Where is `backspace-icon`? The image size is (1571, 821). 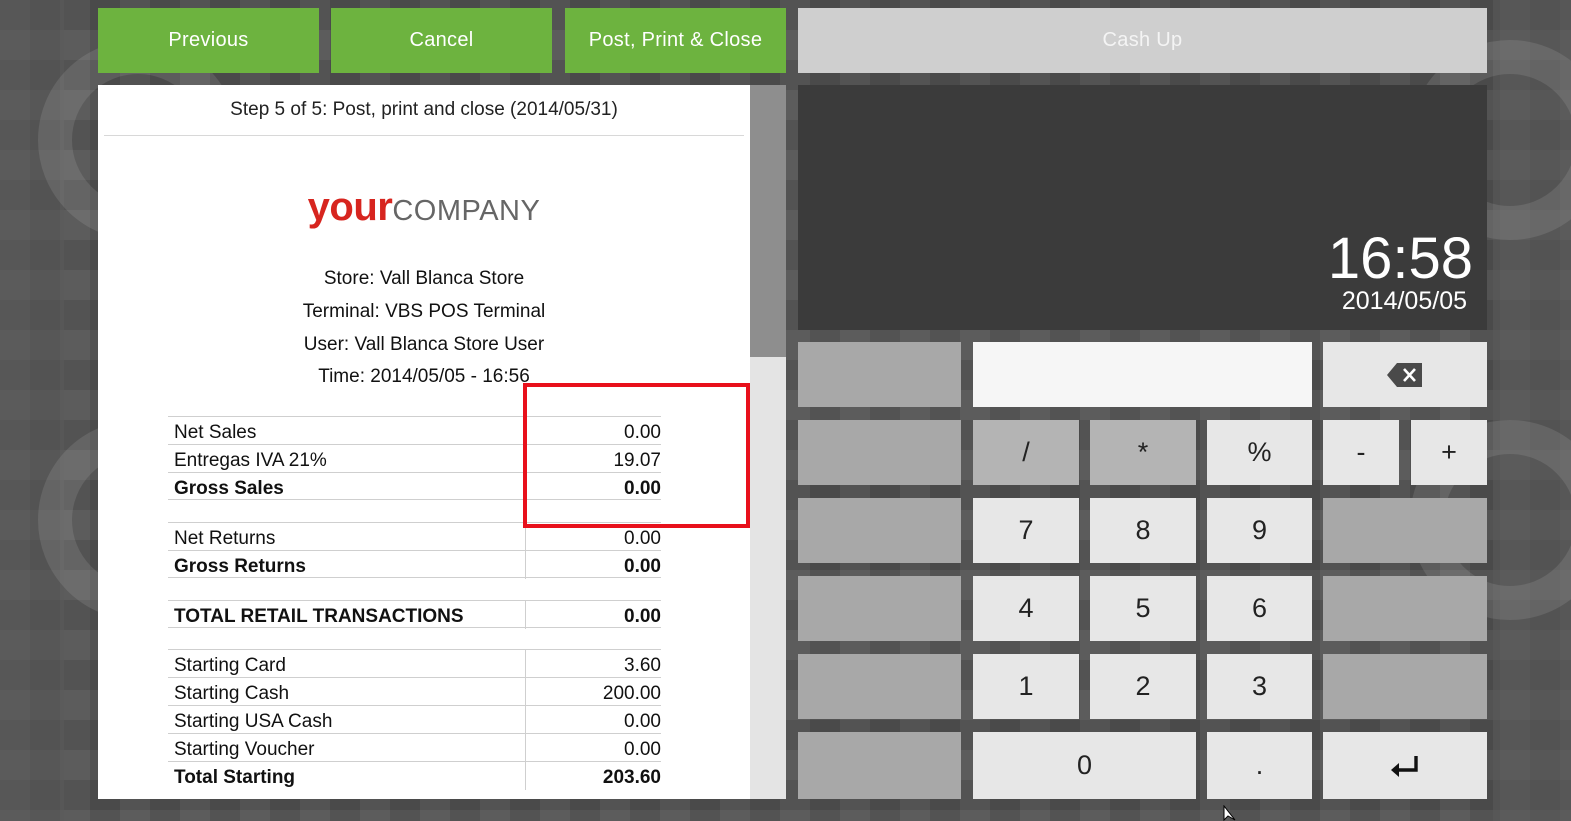 backspace-icon is located at coordinates (1404, 374).